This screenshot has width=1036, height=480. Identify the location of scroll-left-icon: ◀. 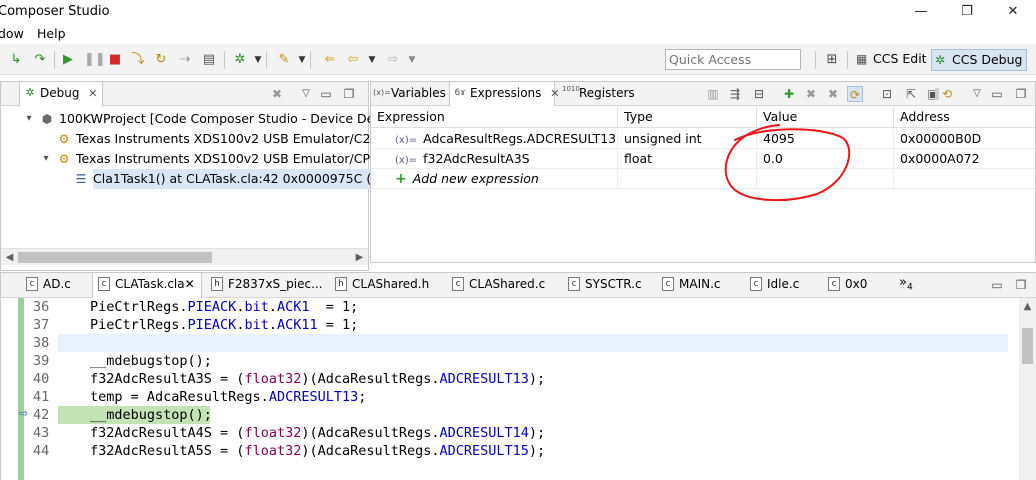
(9, 257).